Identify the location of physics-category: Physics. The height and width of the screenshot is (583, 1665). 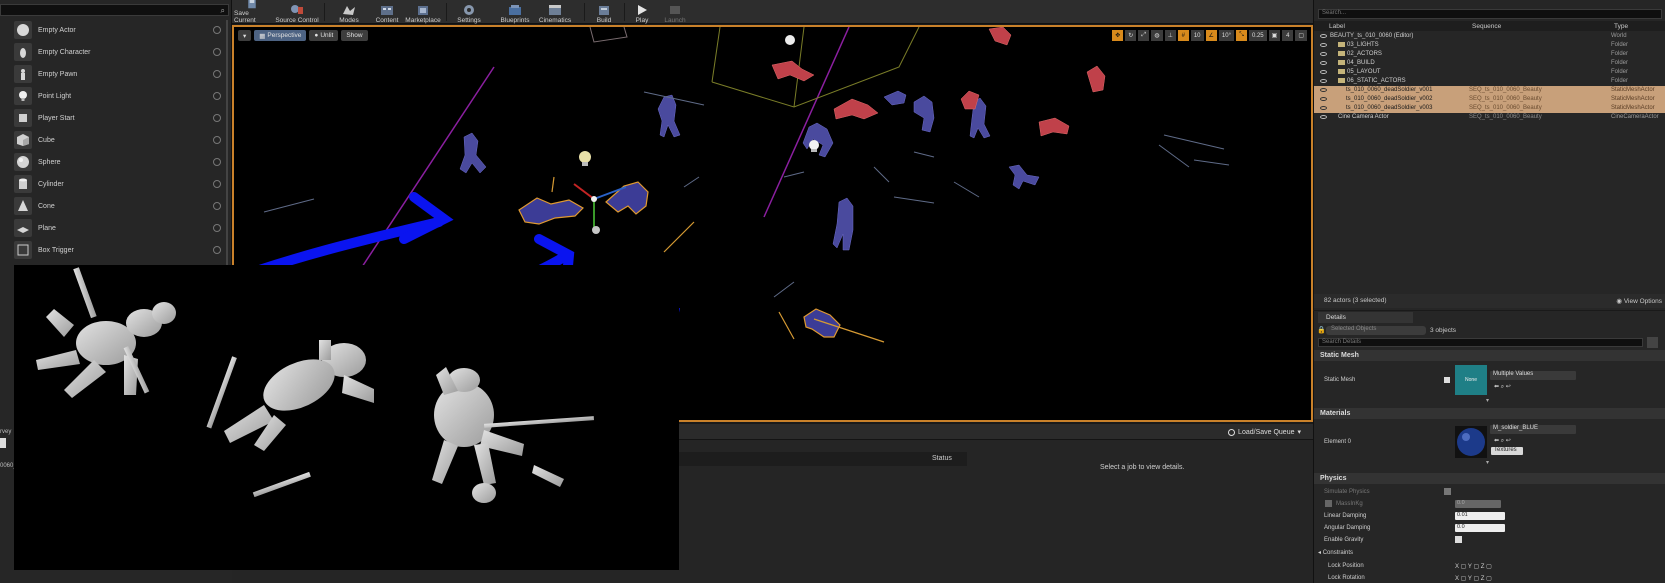
(1489, 478).